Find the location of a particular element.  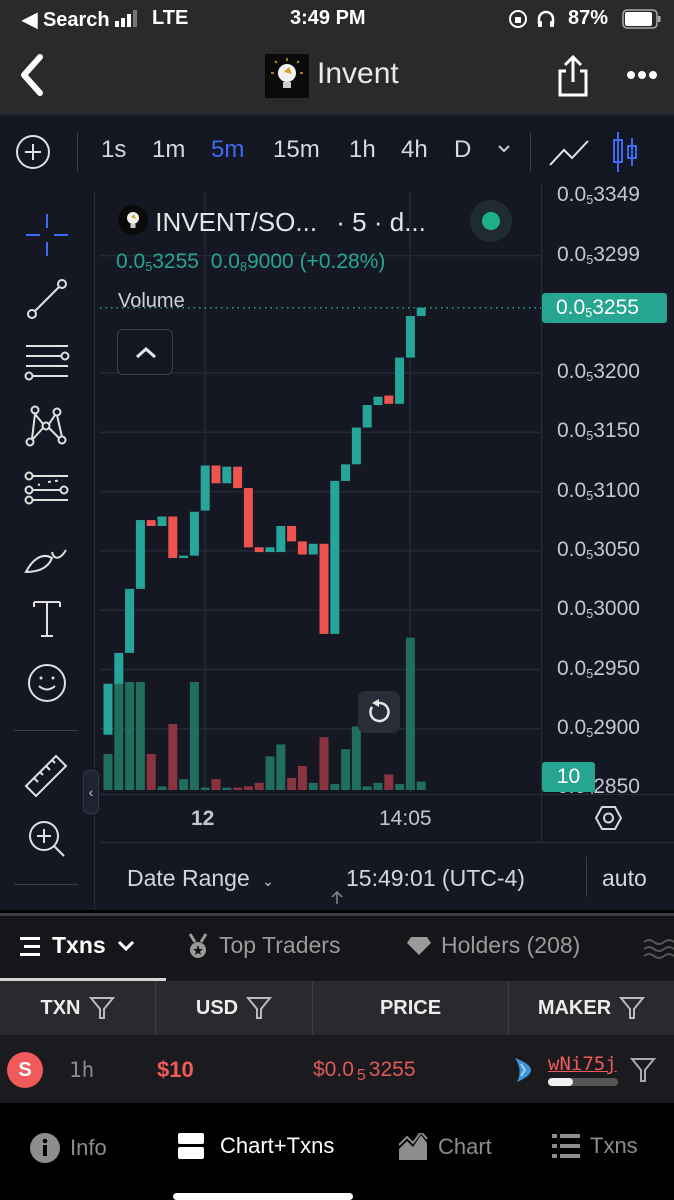

zoom-in-tool is located at coordinates (47, 839).